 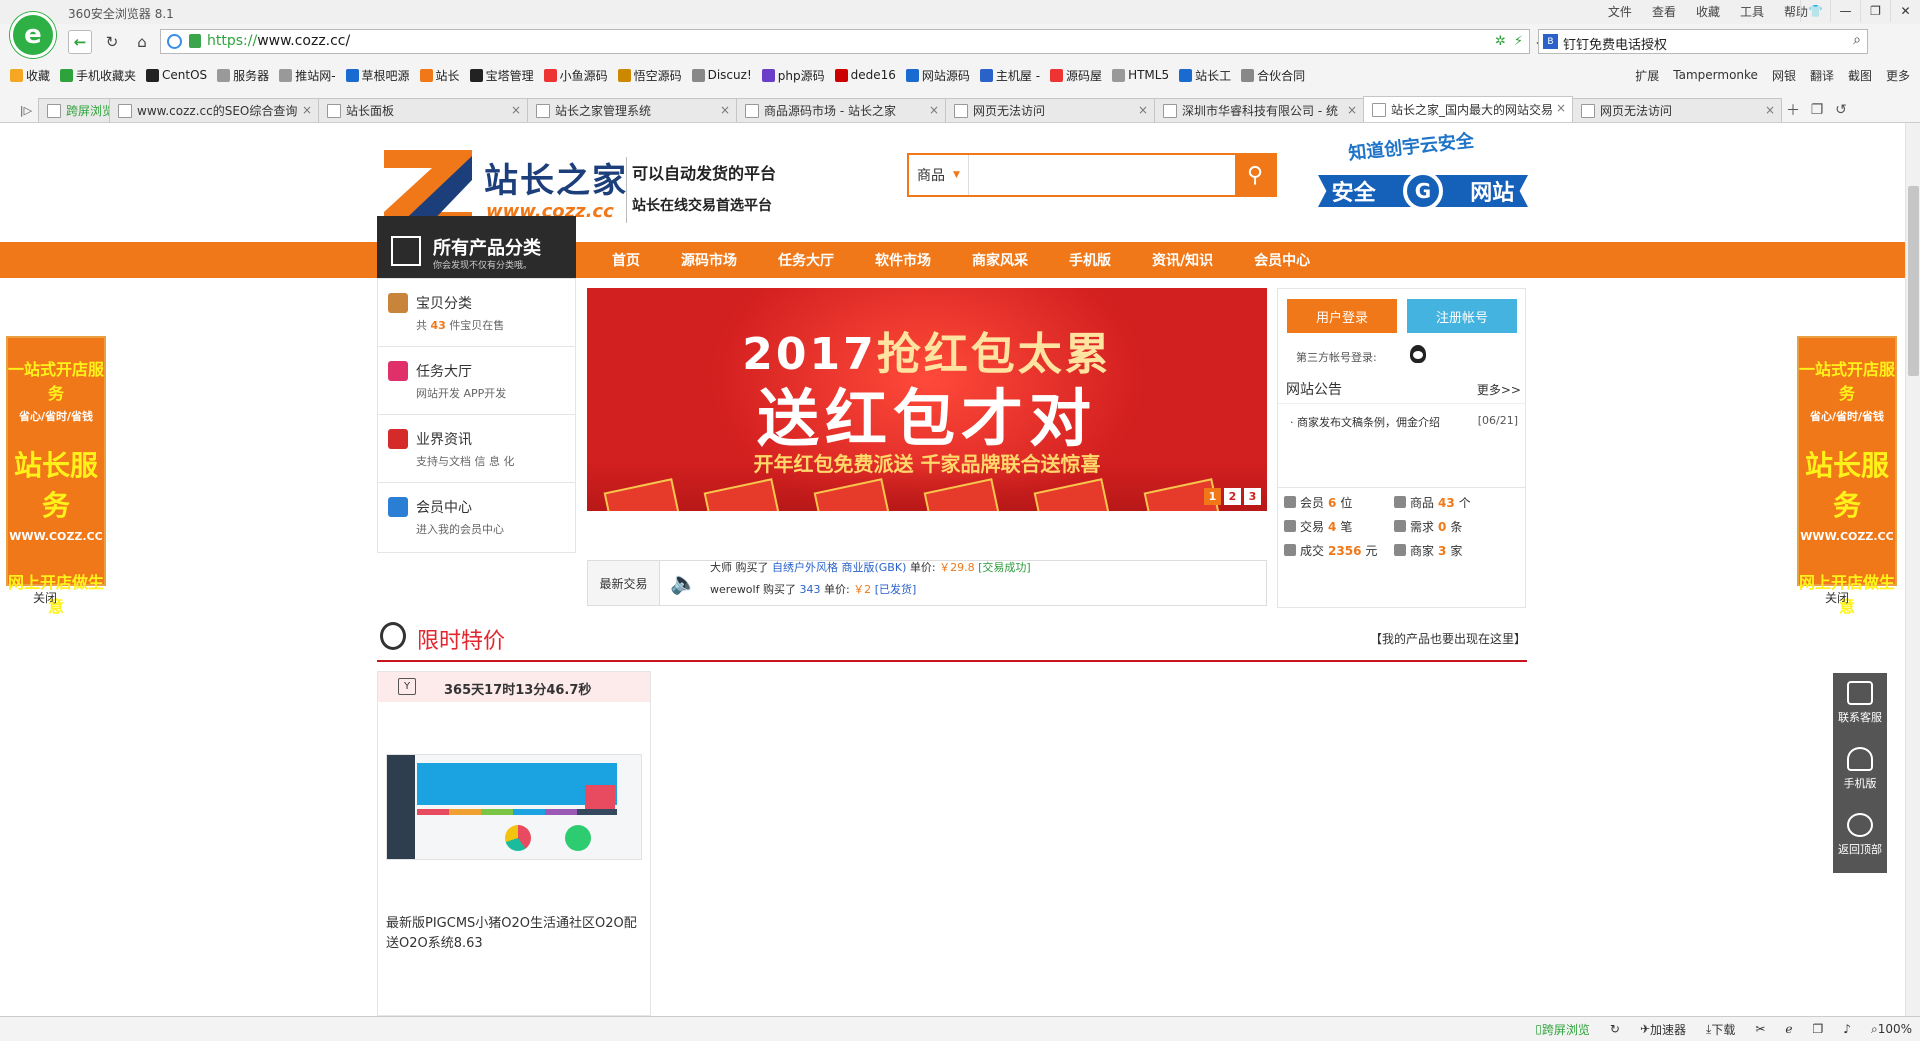 What do you see at coordinates (1000, 260) in the screenshot?
I see `nav-link: 商家风采` at bounding box center [1000, 260].